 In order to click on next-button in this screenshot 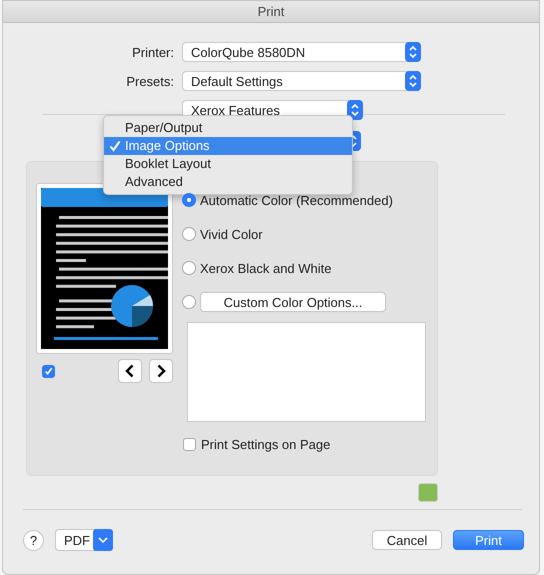, I will do `click(161, 371)`.